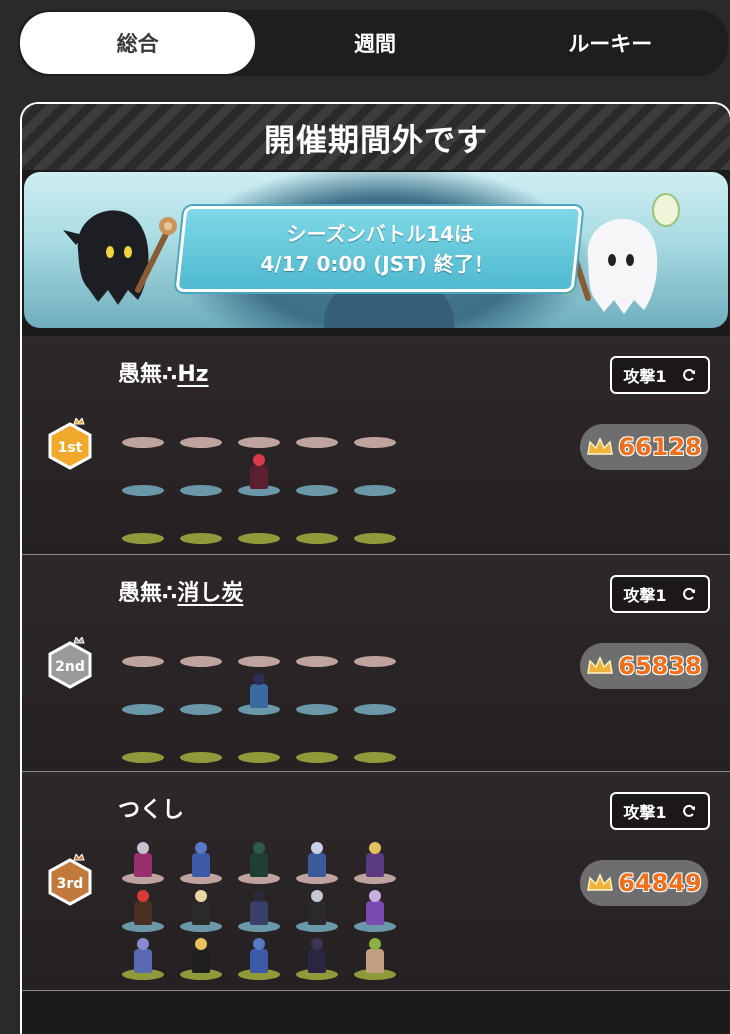 This screenshot has height=1034, width=730. What do you see at coordinates (163, 372) in the screenshot?
I see `player-name: 愚無∴Hz` at bounding box center [163, 372].